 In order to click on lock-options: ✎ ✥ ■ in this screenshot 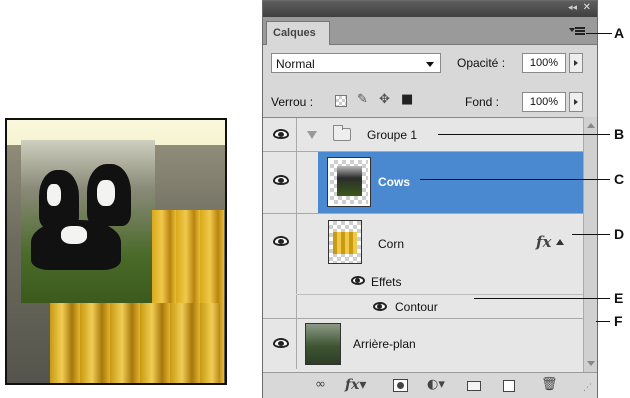, I will do `click(385, 101)`.